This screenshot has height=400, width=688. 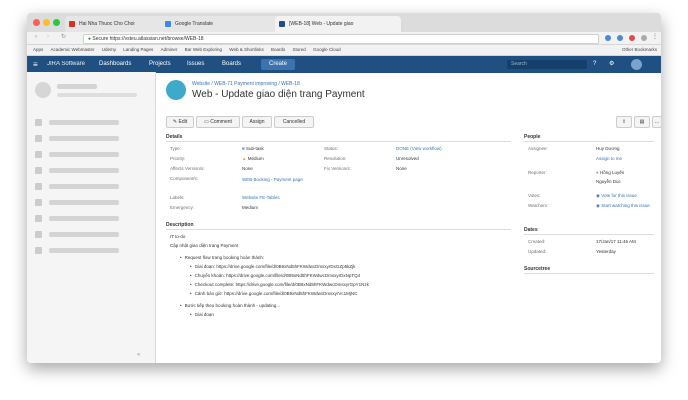 I want to click on component-link: WEB Booking - Payment page, so click(x=274, y=179).